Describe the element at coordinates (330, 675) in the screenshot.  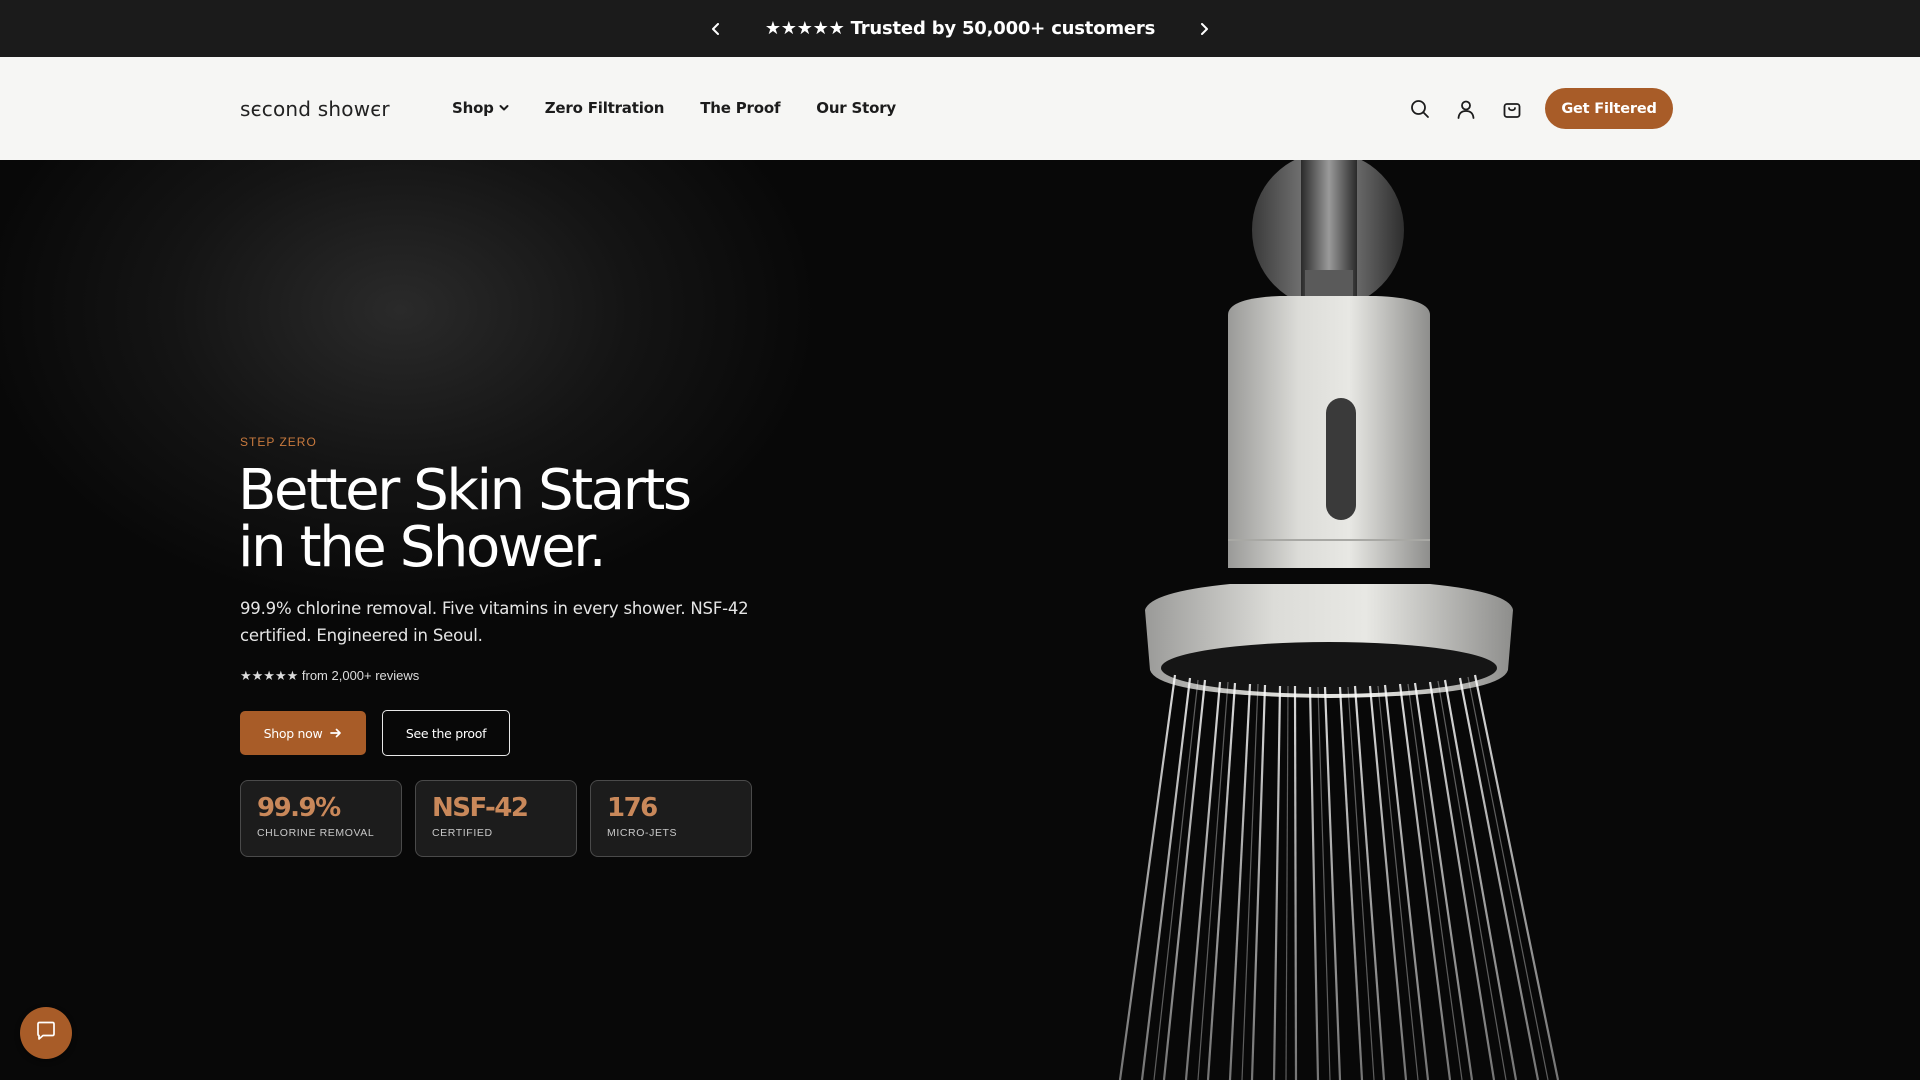
I see `hero-reviews: ★★★★★ from 2,000+ reviews` at that location.